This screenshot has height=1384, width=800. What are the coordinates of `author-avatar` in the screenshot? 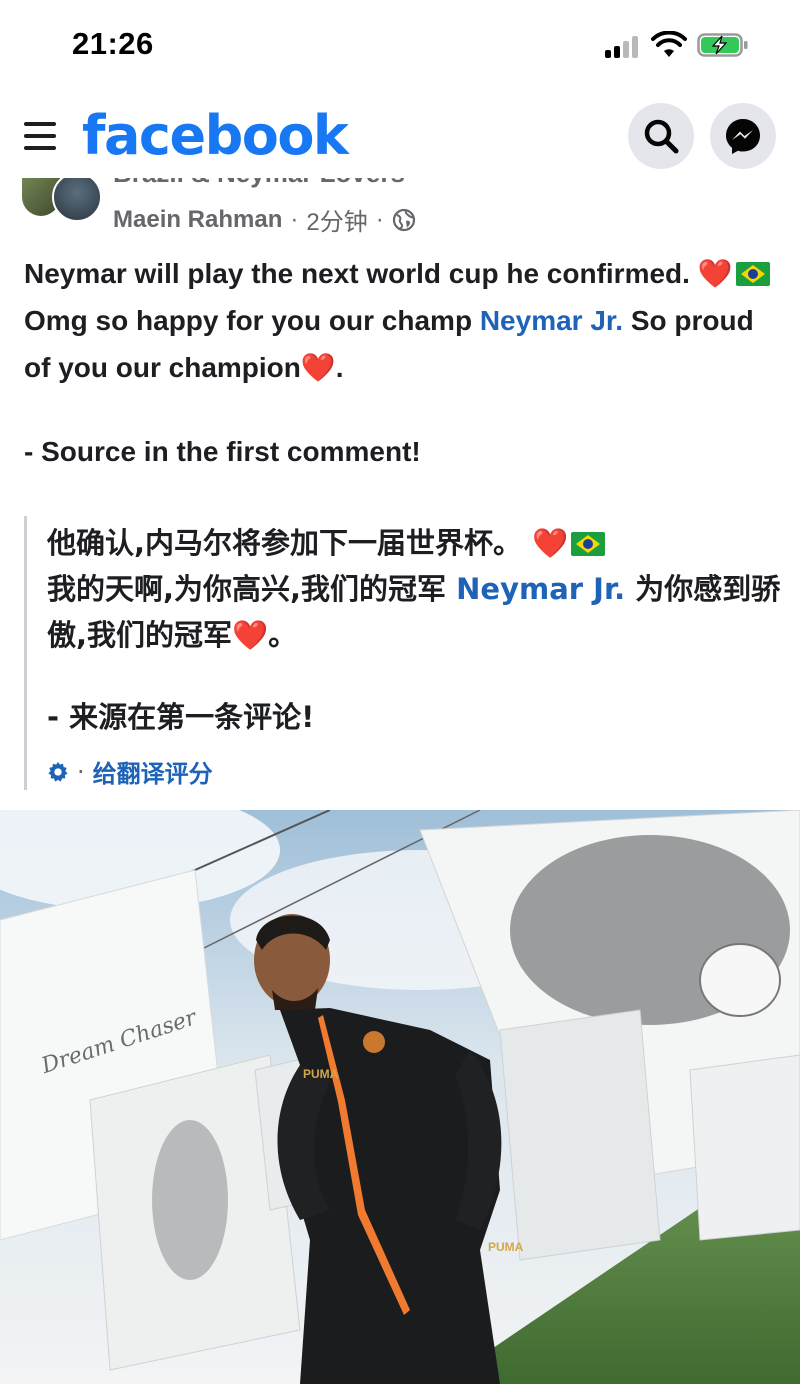 It's located at (77, 200).